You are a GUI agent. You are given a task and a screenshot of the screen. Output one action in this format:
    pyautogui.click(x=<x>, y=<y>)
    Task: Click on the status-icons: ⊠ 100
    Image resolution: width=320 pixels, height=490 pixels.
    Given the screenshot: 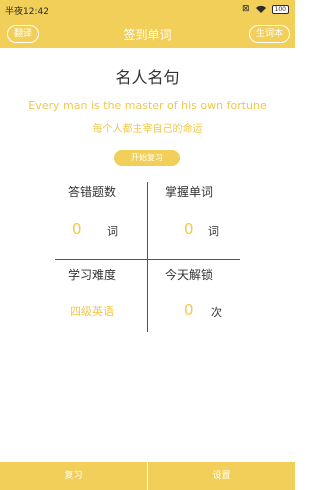 What is the action you would take?
    pyautogui.click(x=265, y=9)
    